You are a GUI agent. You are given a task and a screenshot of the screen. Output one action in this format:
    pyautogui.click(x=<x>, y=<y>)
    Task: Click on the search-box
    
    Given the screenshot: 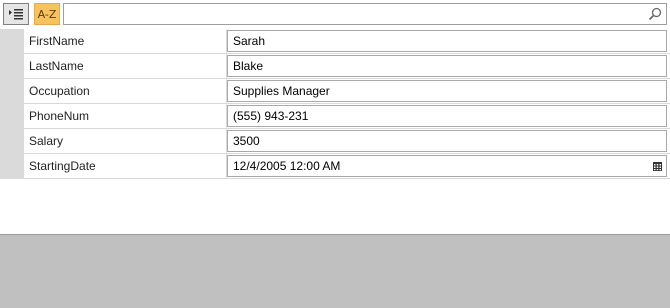 What is the action you would take?
    pyautogui.click(x=365, y=14)
    